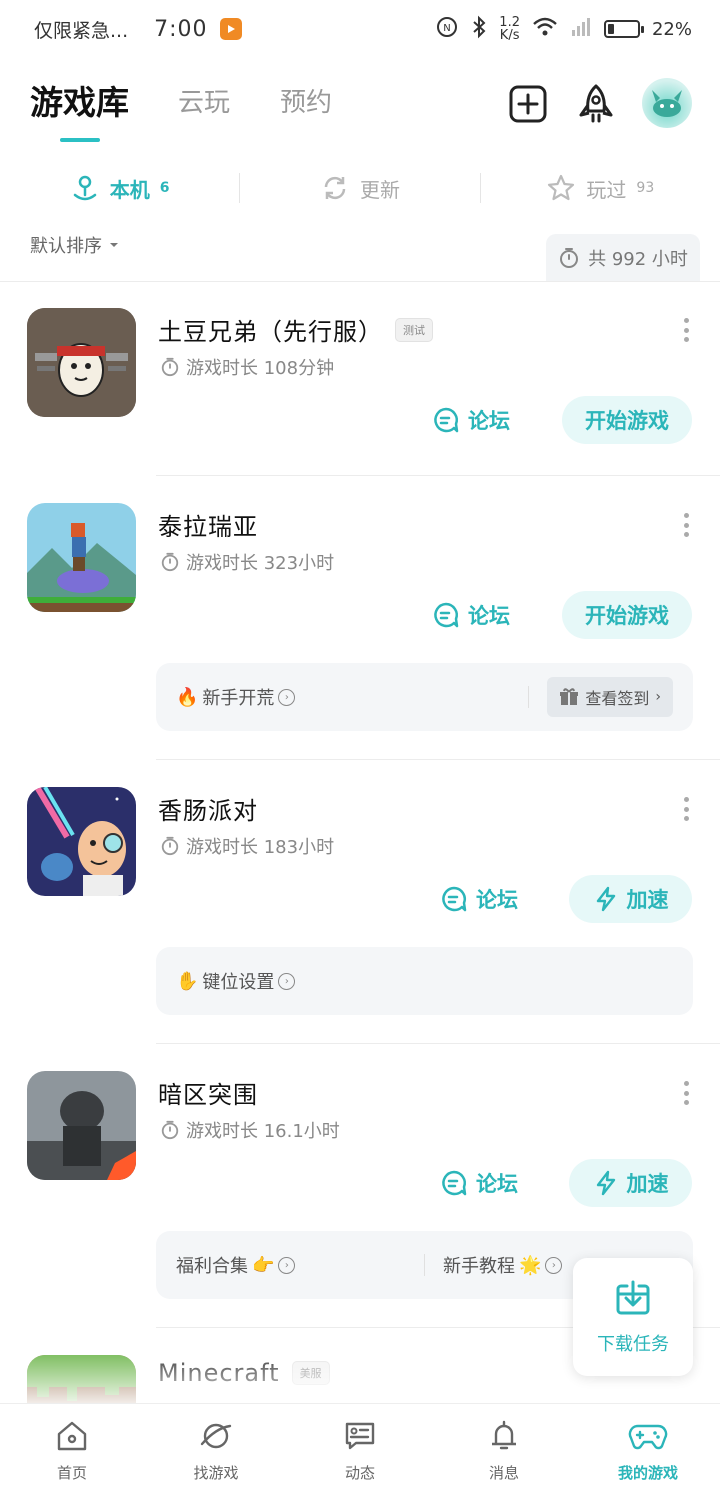 The height and width of the screenshot is (1496, 720). What do you see at coordinates (238, 698) in the screenshot?
I see `newbie-guide-label: 新手开荒` at bounding box center [238, 698].